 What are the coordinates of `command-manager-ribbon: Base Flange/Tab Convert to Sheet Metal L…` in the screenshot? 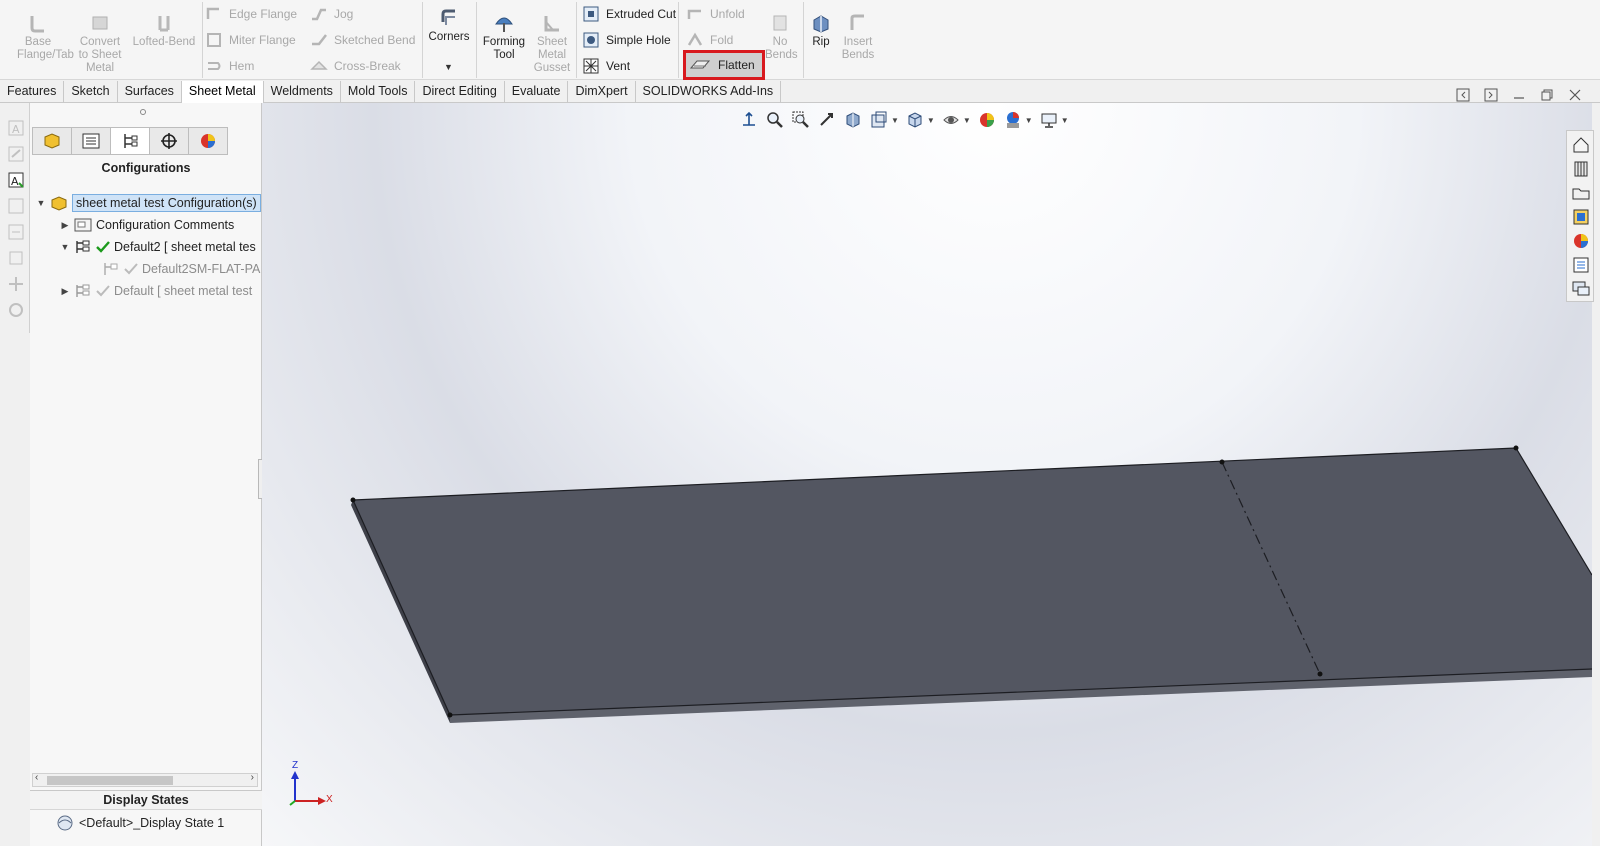 It's located at (800, 40).